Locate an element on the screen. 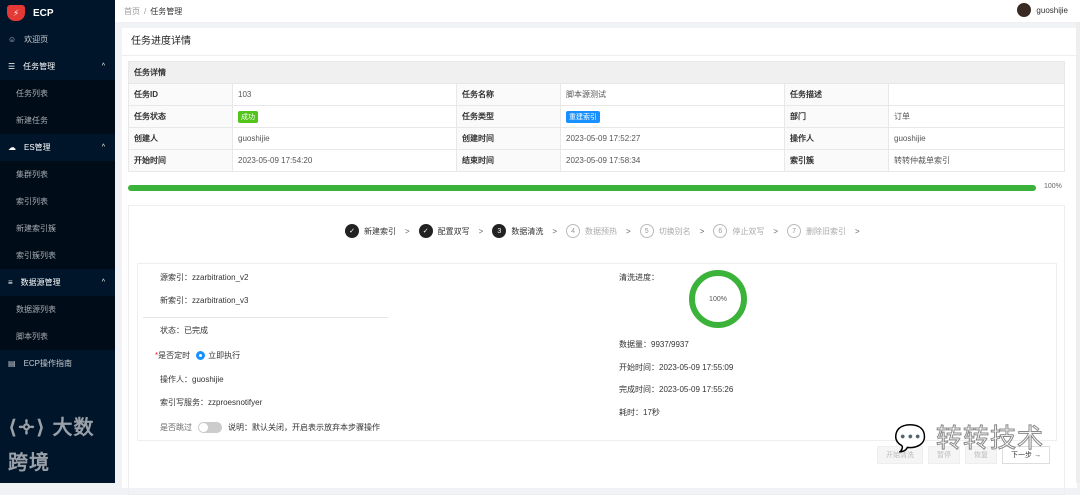  data-count: 数据量：9937/9937 is located at coordinates (654, 344).